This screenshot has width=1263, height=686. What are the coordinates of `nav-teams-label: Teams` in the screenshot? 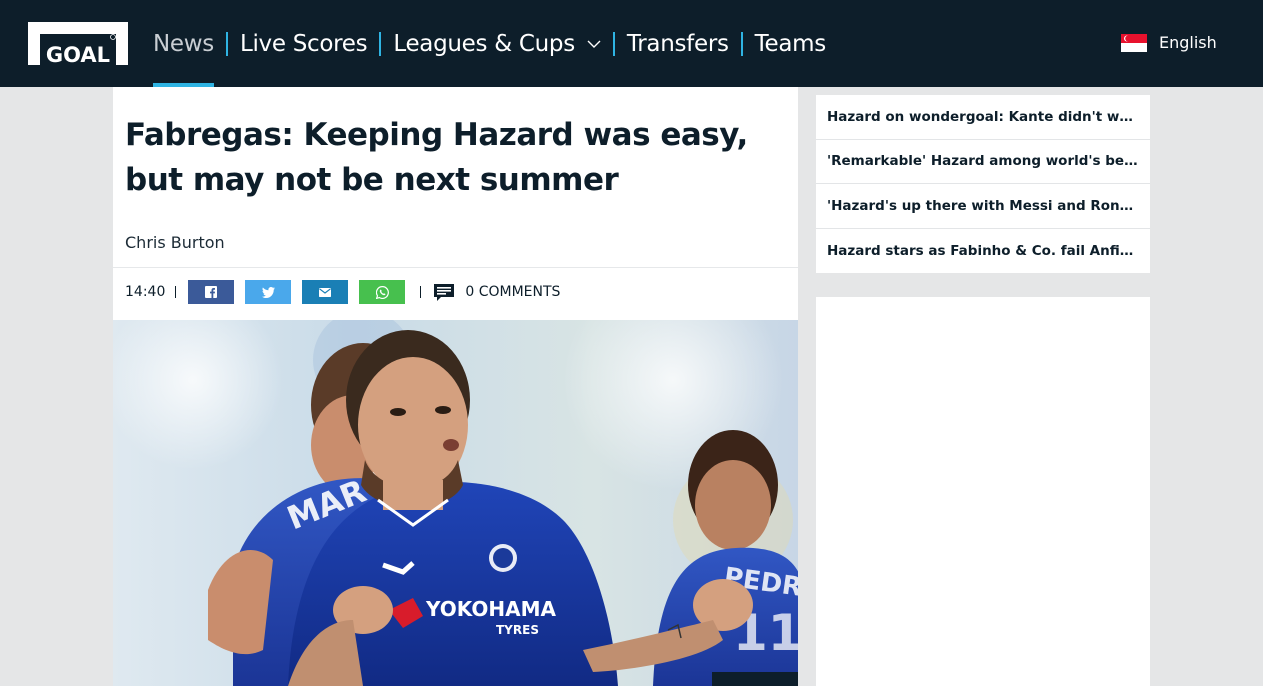 It's located at (790, 43).